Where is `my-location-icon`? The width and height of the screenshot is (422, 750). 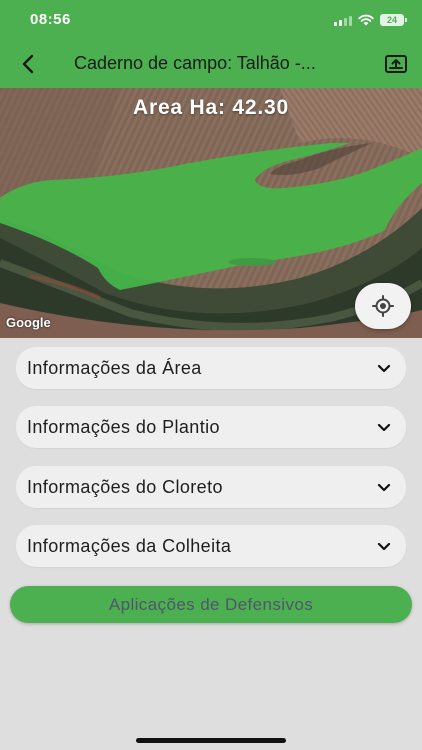 my-location-icon is located at coordinates (383, 306).